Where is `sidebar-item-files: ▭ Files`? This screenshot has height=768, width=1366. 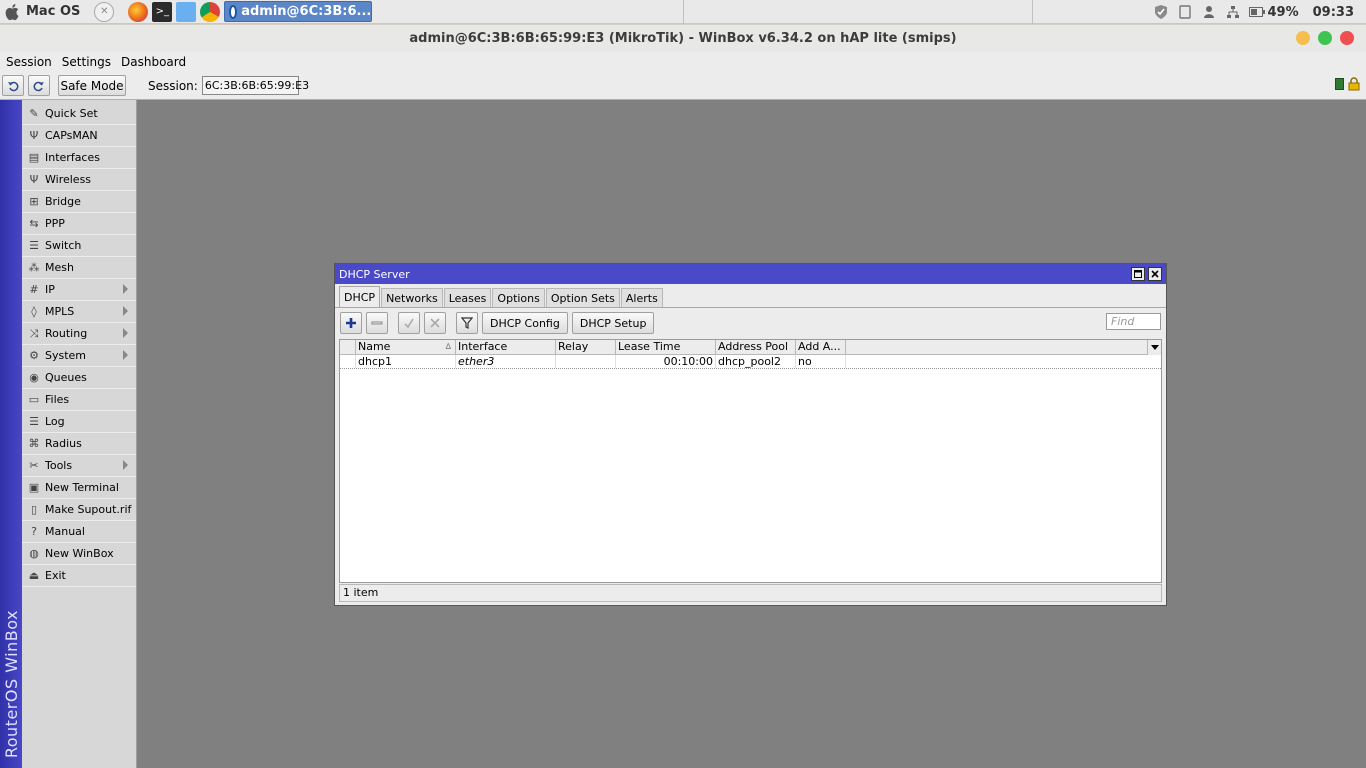
sidebar-item-files: ▭ Files is located at coordinates (79, 400).